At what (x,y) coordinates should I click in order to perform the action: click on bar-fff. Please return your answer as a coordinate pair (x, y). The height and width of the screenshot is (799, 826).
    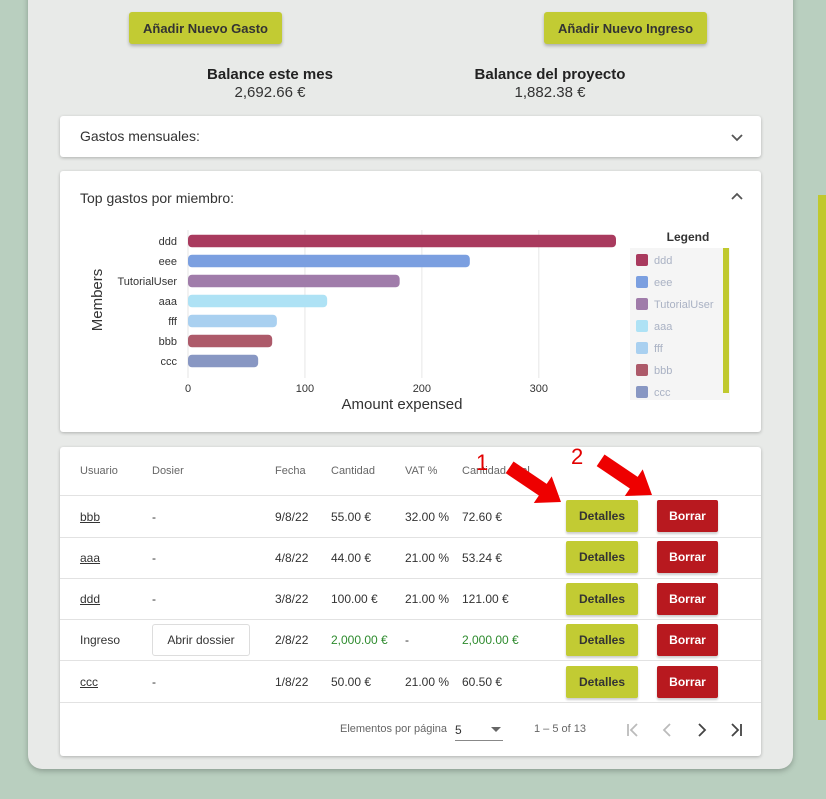
    Looking at the image, I should click on (232, 321).